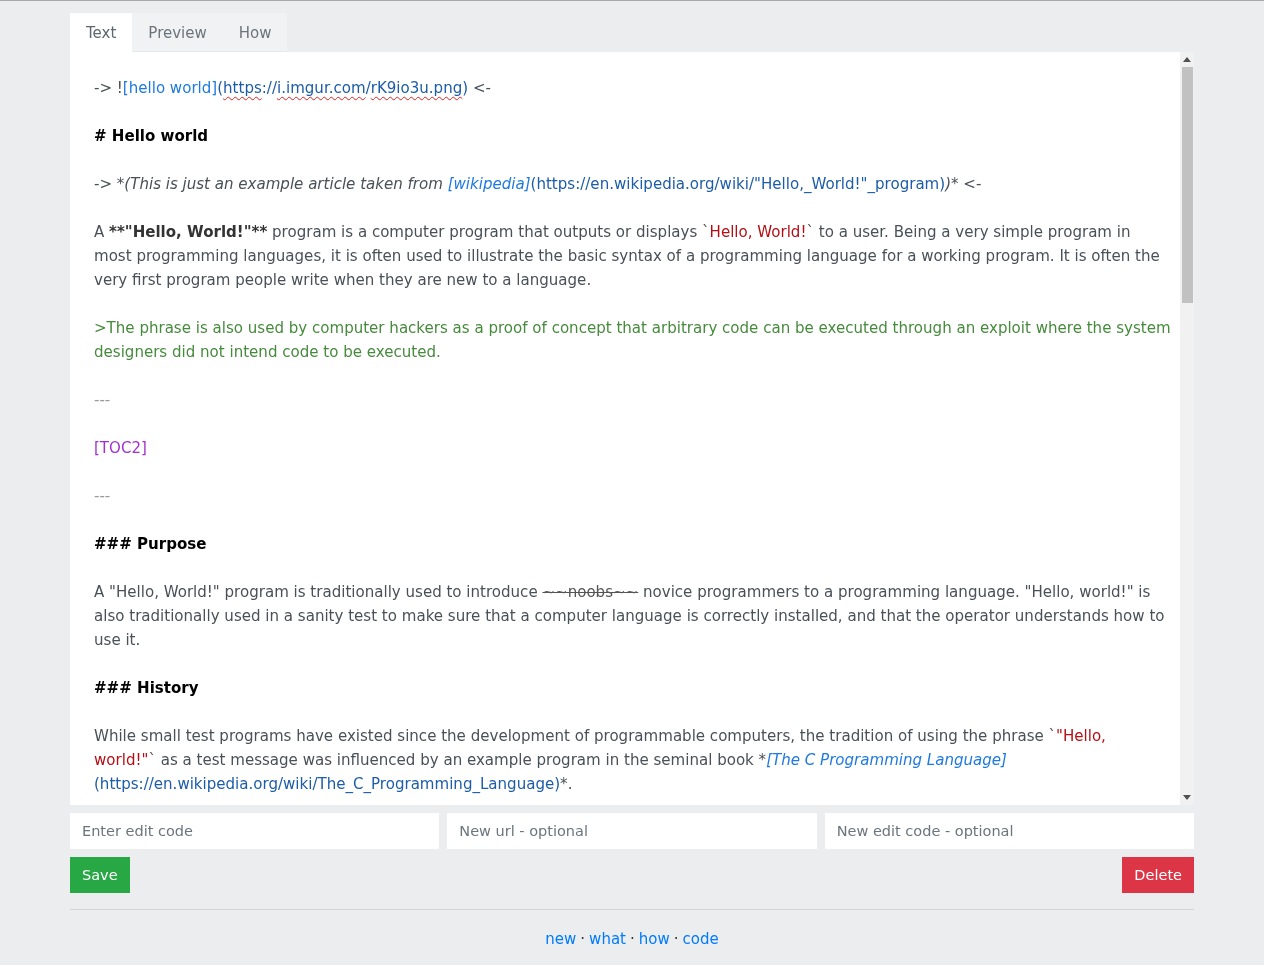 This screenshot has height=965, width=1264. What do you see at coordinates (561, 939) in the screenshot?
I see `footer-link: new` at bounding box center [561, 939].